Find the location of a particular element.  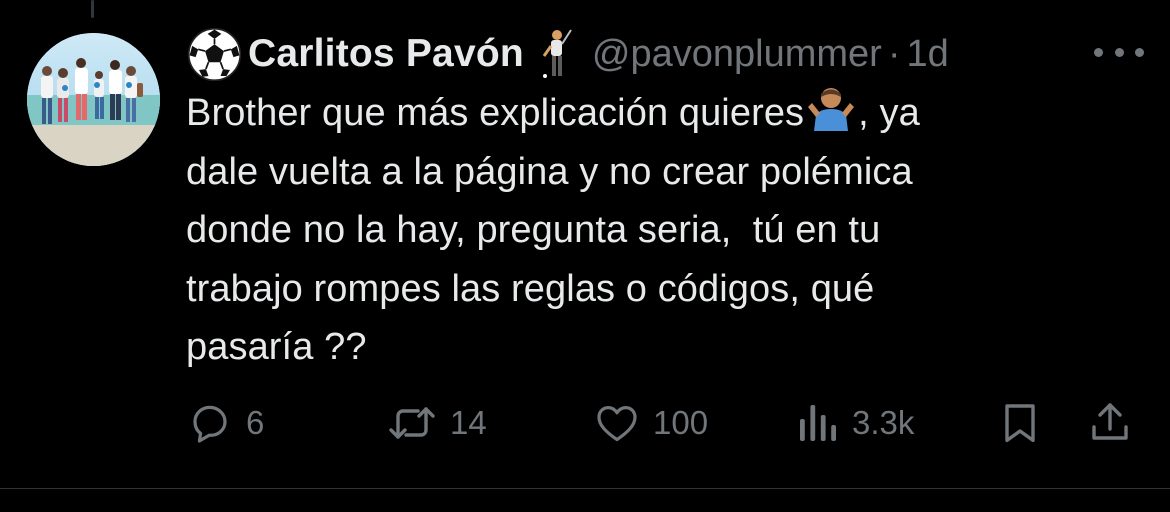

views-count: 3.3k is located at coordinates (883, 422).